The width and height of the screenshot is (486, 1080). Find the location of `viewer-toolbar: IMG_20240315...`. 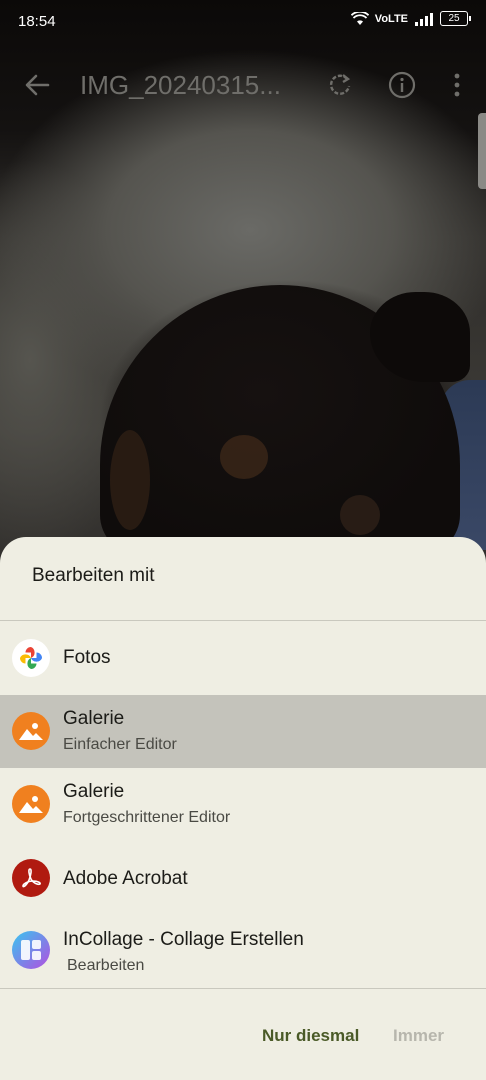

viewer-toolbar: IMG_20240315... is located at coordinates (243, 86).